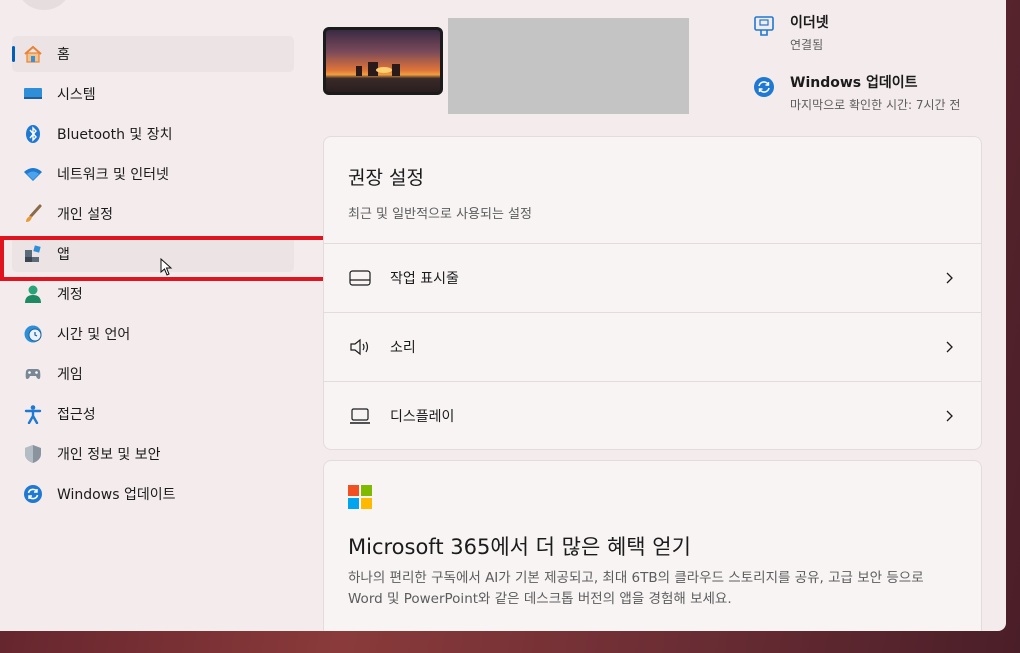 This screenshot has height=653, width=1020. What do you see at coordinates (33, 54) in the screenshot?
I see `home-icon` at bounding box center [33, 54].